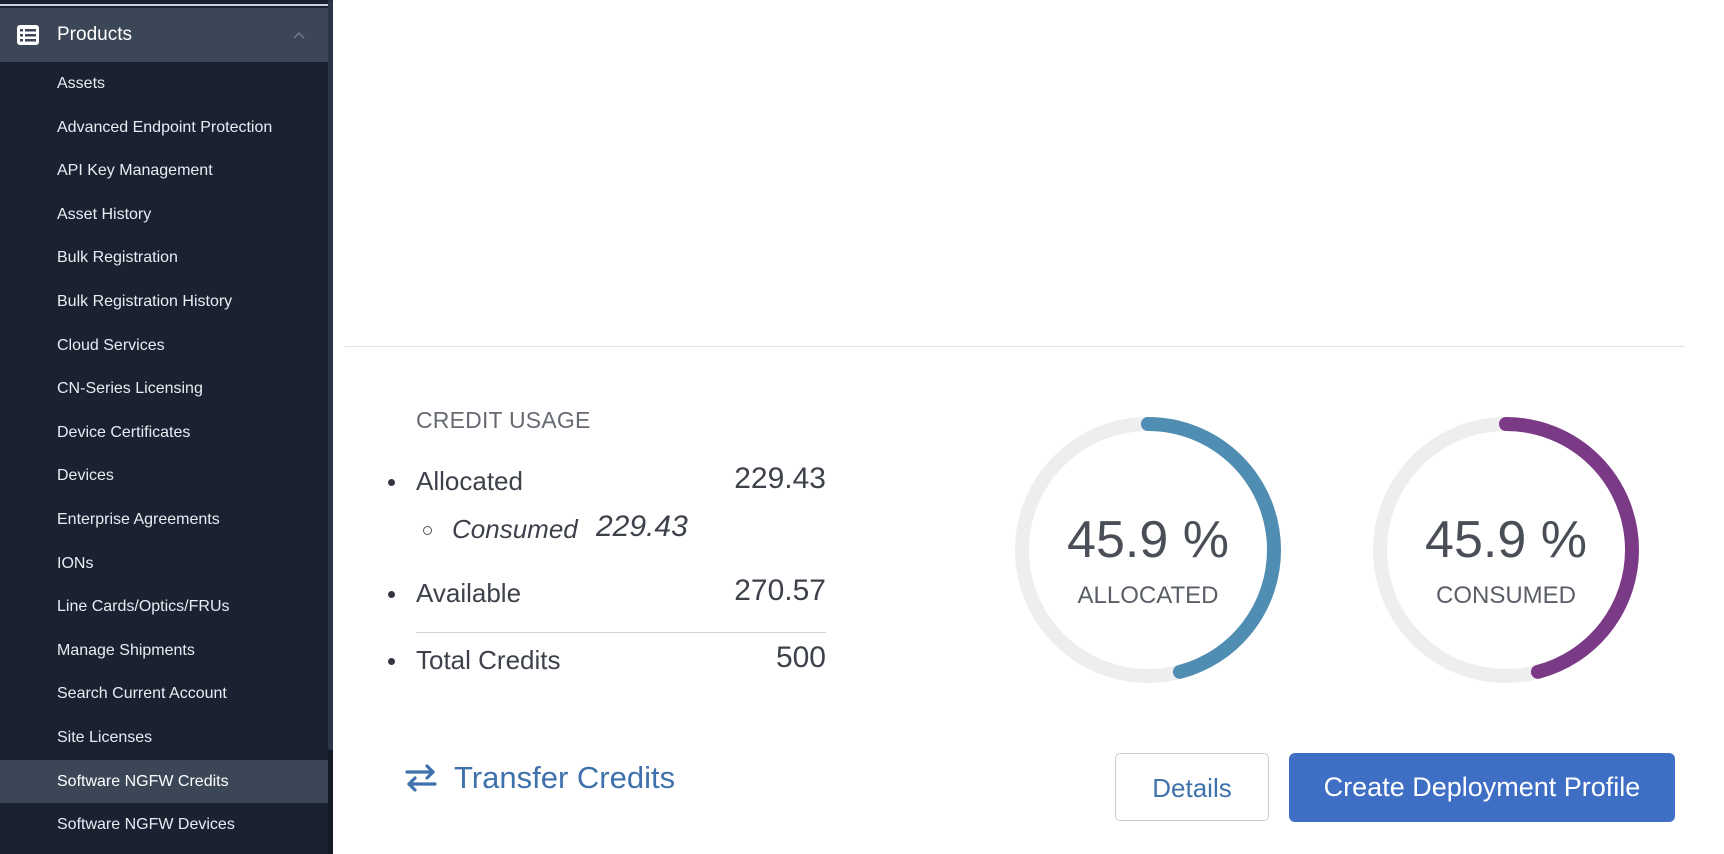 The image size is (1724, 854). Describe the element at coordinates (165, 215) in the screenshot. I see `sidebar-item-asset-history: Asset History` at that location.